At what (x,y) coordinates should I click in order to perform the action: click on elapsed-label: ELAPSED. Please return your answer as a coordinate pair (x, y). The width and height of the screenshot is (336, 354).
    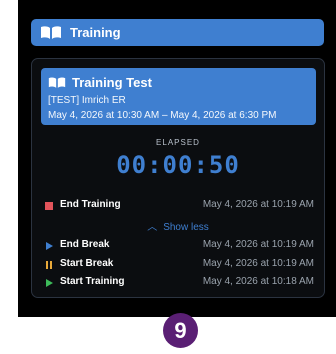
    Looking at the image, I should click on (178, 142).